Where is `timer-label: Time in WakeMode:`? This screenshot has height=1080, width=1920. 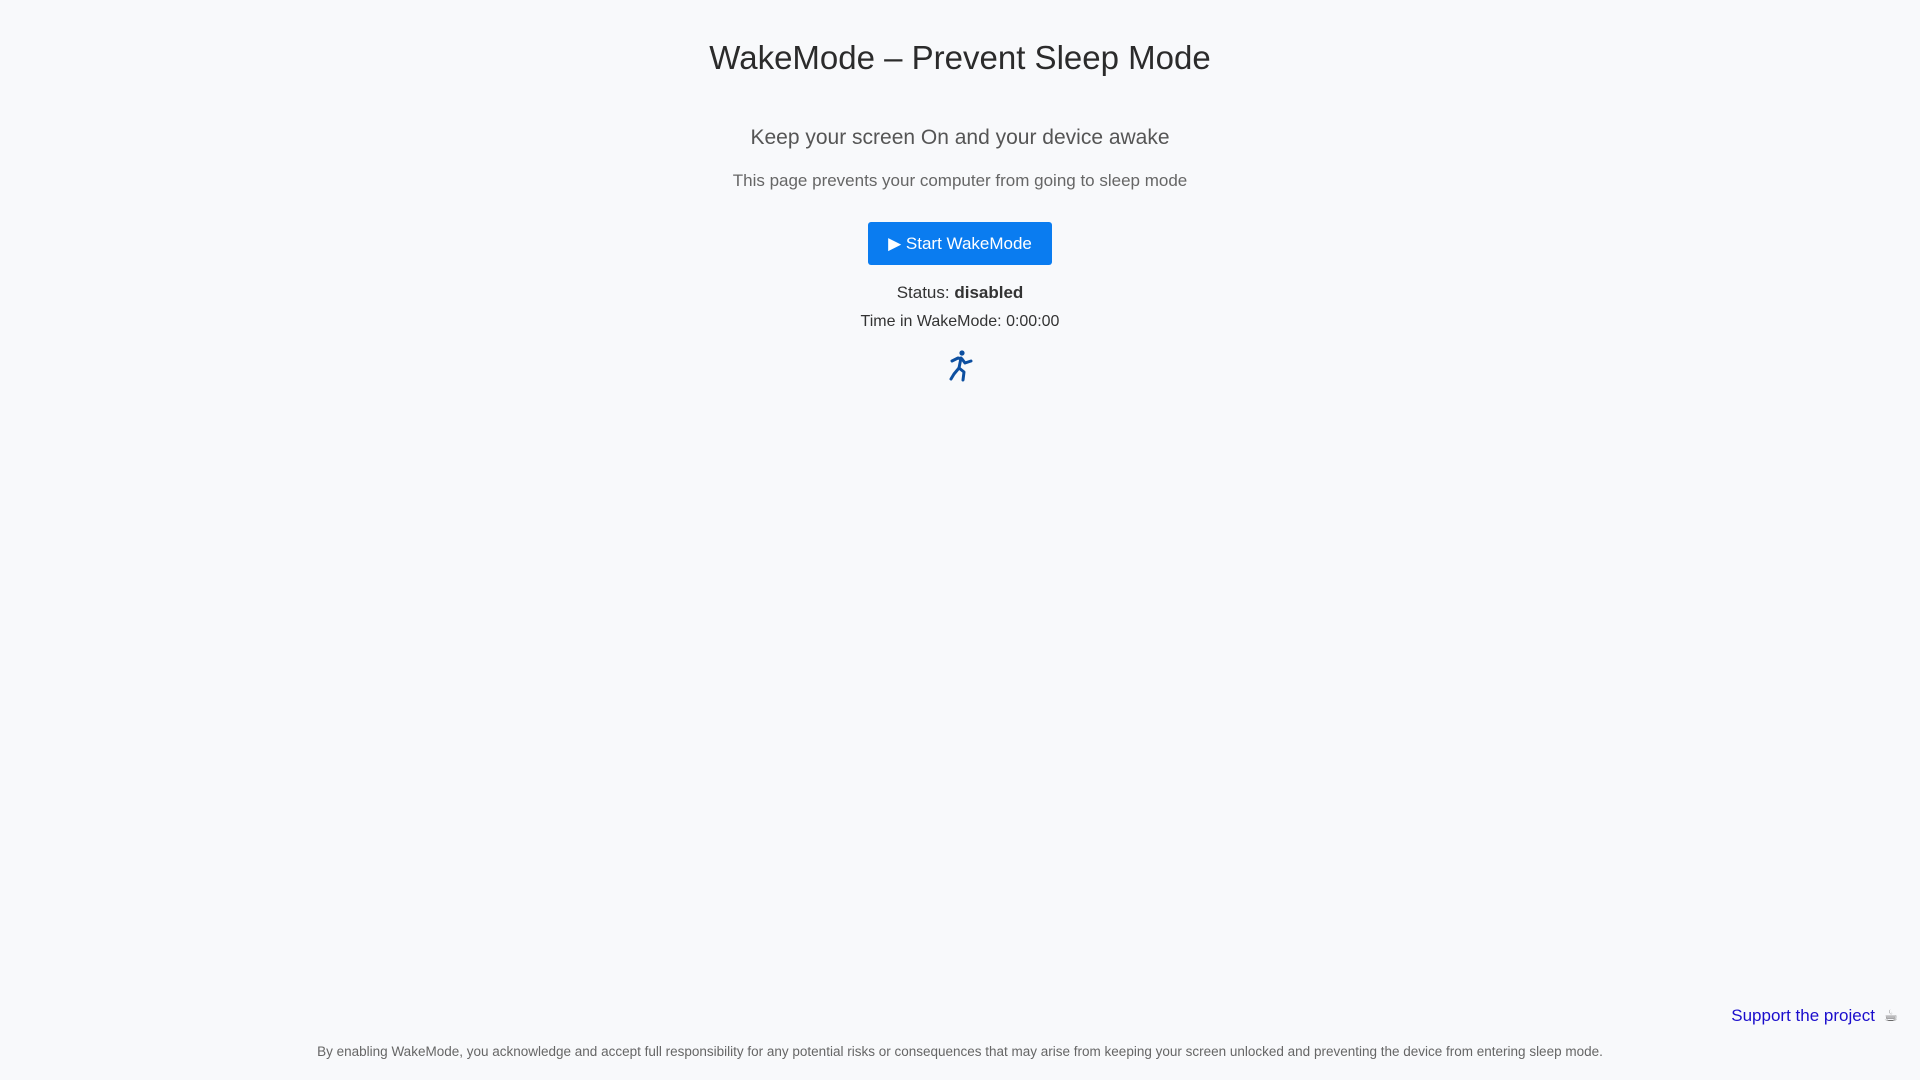 timer-label: Time in WakeMode: is located at coordinates (931, 321).